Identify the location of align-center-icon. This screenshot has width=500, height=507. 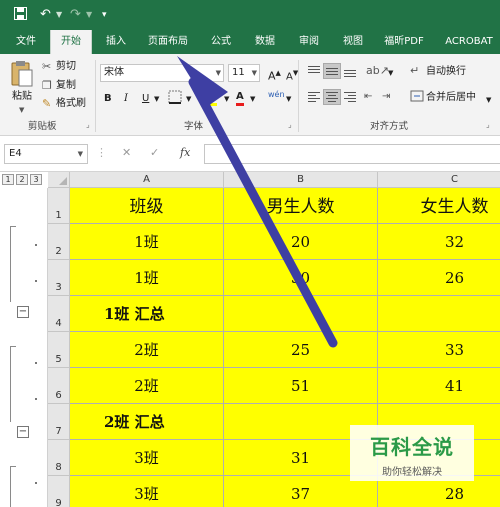
(332, 97).